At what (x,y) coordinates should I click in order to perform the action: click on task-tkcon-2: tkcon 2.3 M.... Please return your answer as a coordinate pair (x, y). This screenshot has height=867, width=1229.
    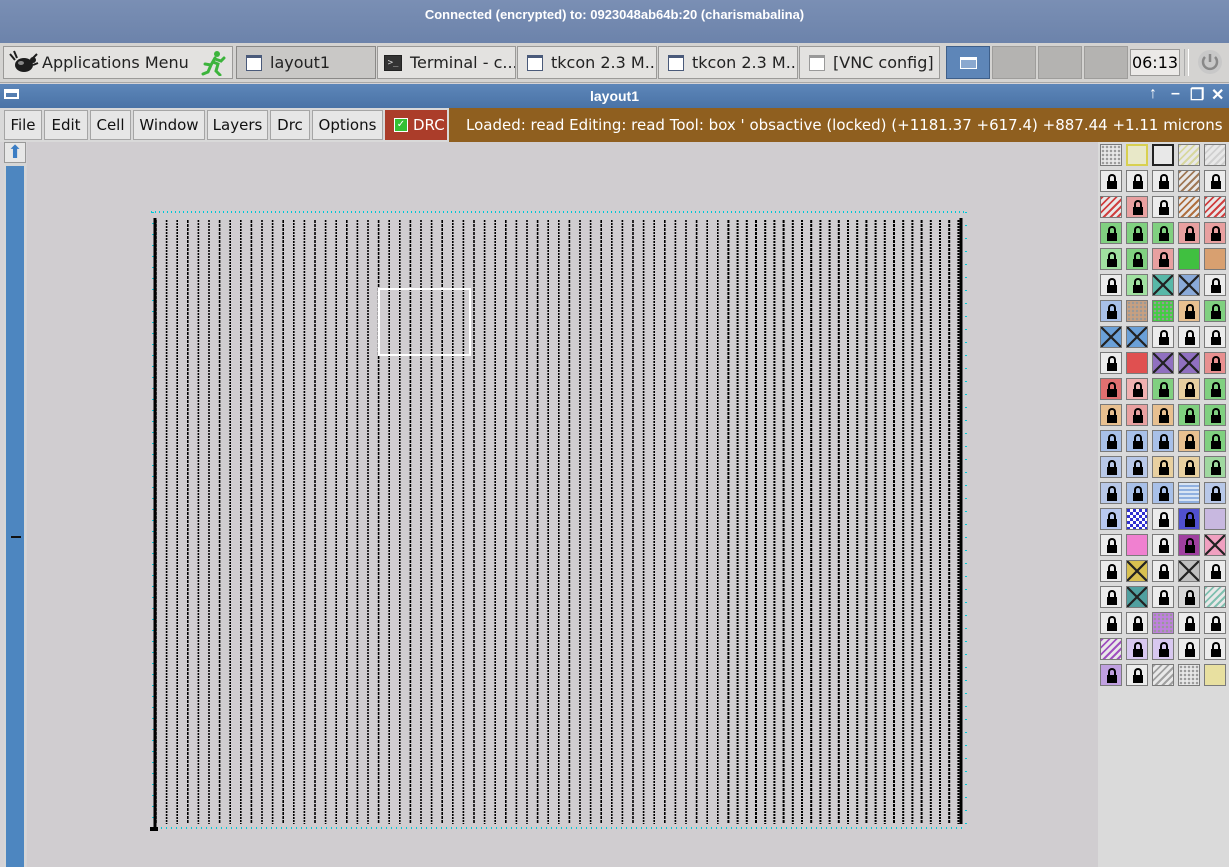
    Looking at the image, I should click on (728, 62).